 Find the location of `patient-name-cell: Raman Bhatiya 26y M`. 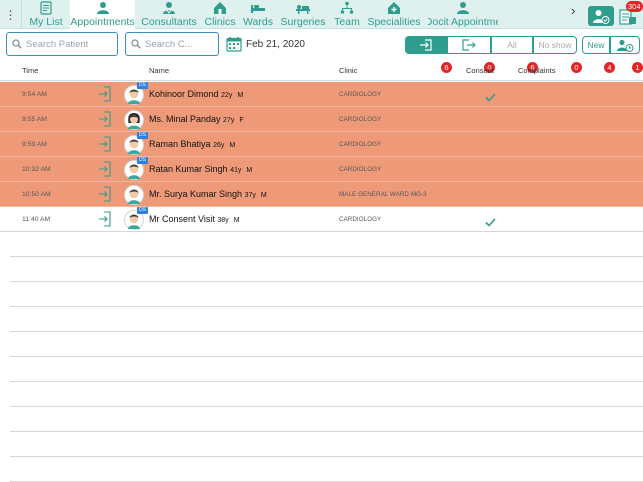

patient-name-cell: Raman Bhatiya 26y M is located at coordinates (192, 144).